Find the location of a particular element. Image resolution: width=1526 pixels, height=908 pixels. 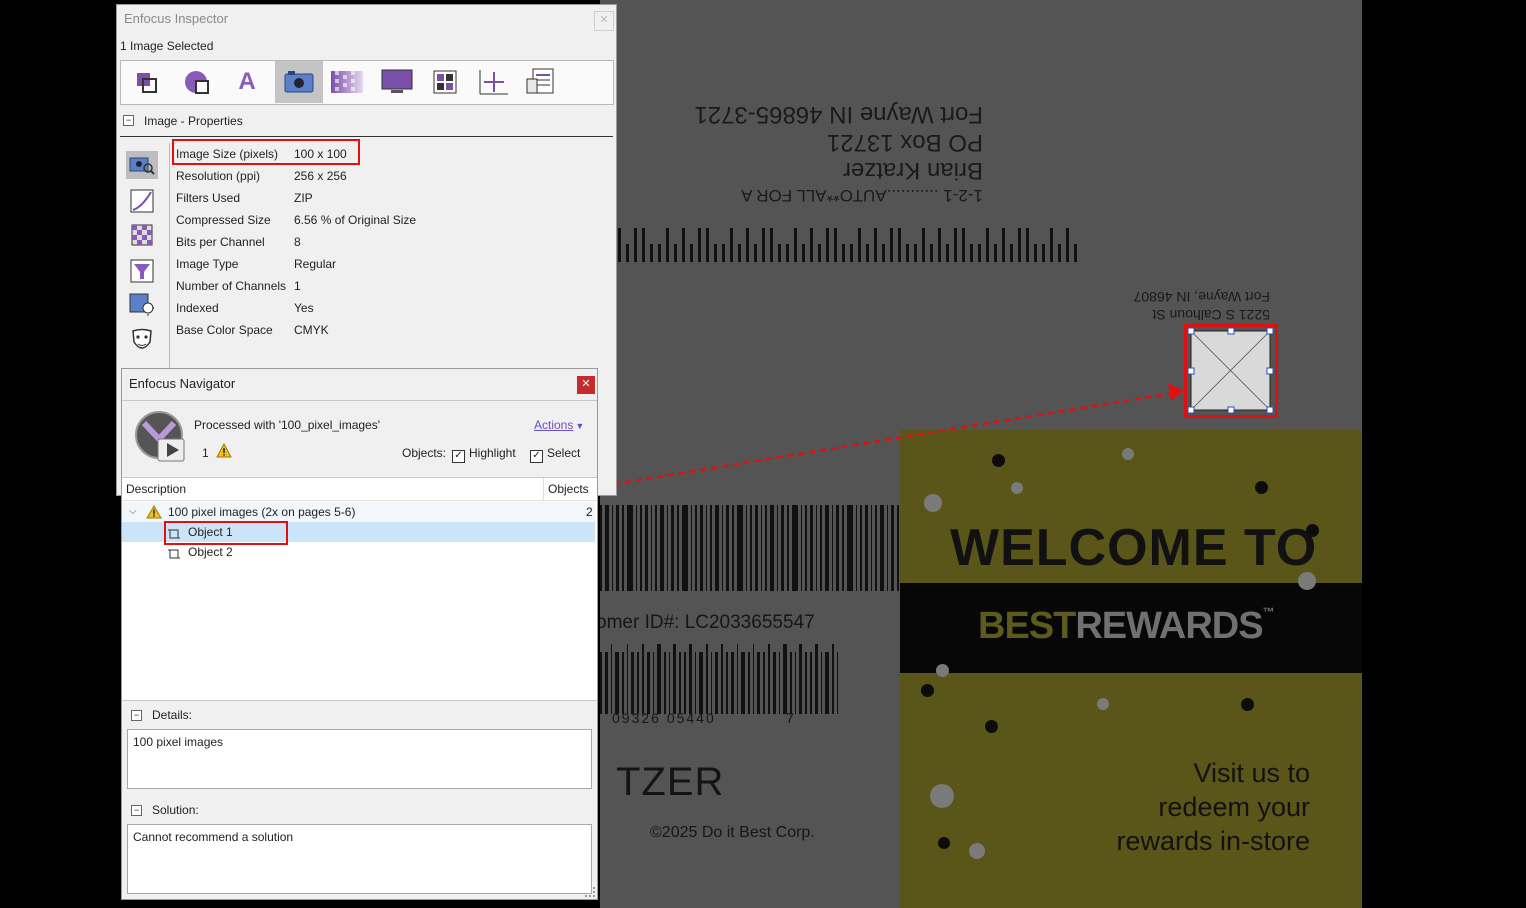

inspector-title: Enfocus Inspector is located at coordinates (176, 18).